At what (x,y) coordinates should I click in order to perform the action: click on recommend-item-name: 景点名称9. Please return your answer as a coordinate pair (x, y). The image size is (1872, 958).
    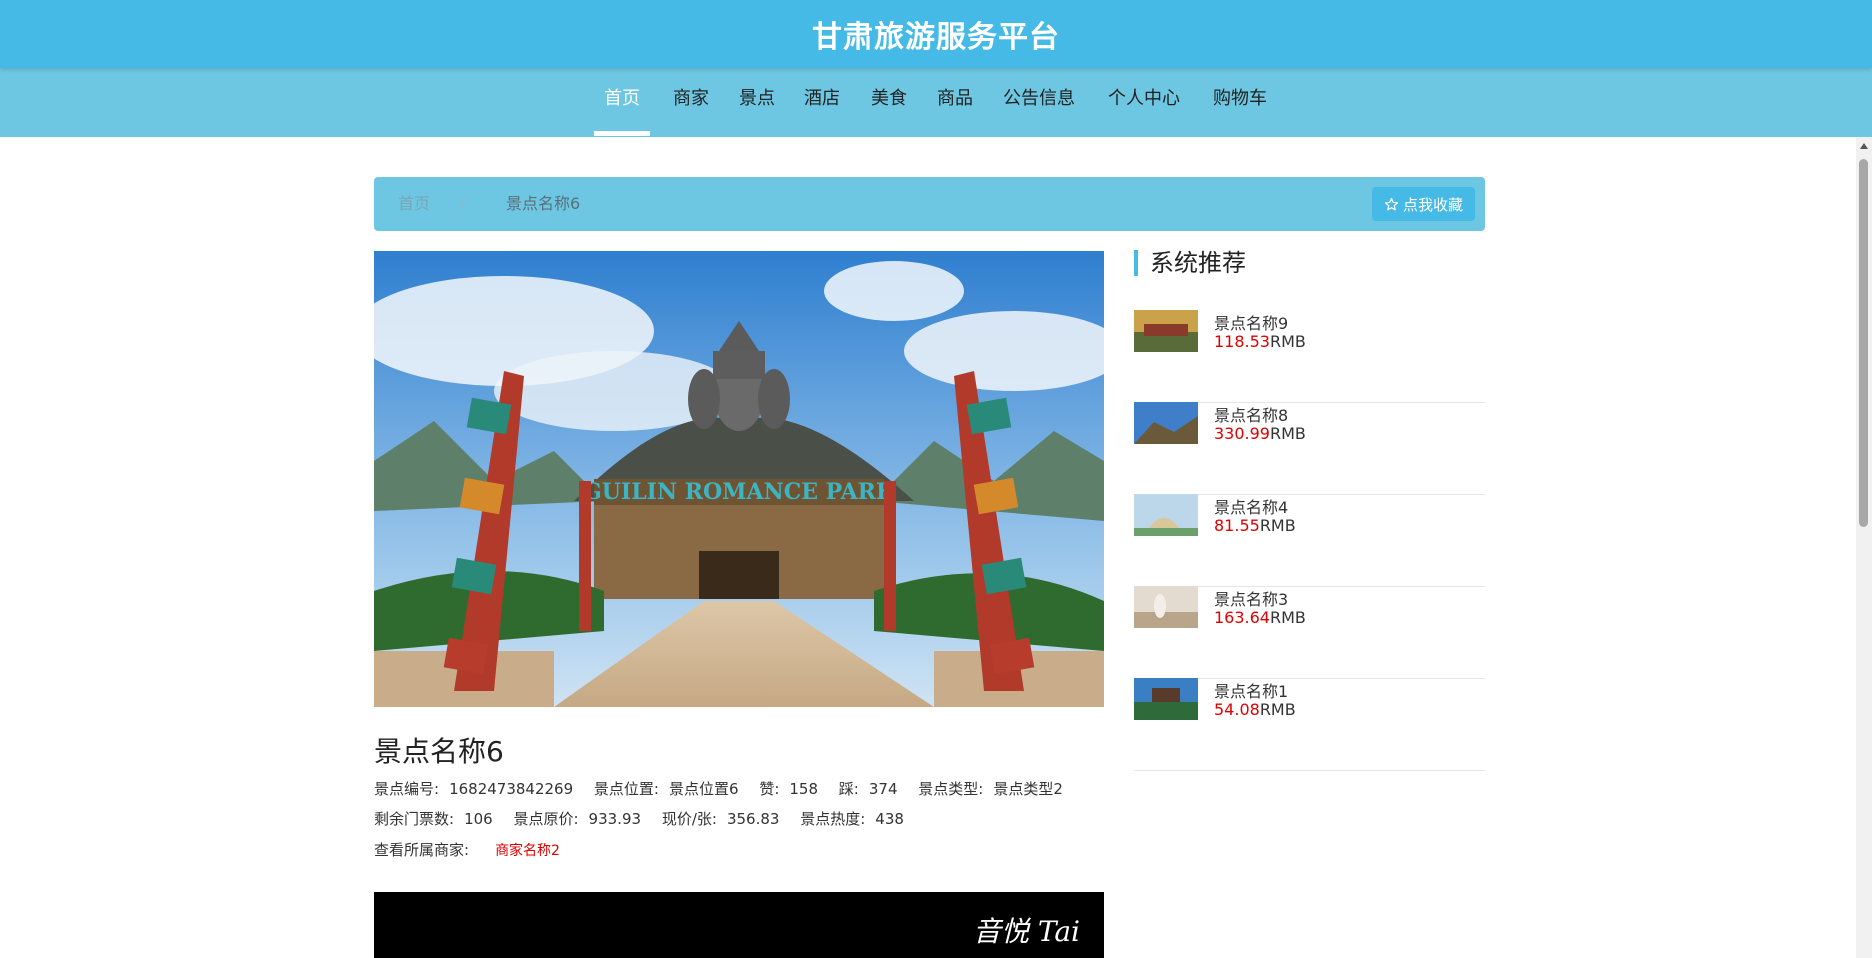
    Looking at the image, I should click on (1251, 322).